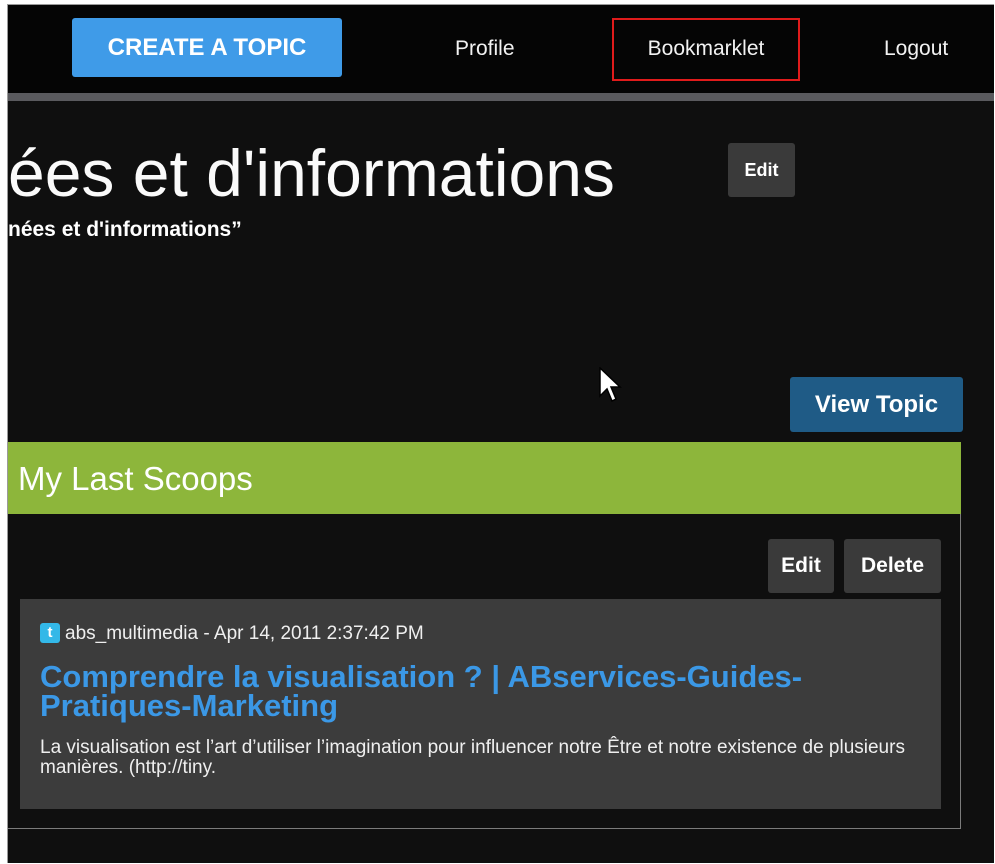  What do you see at coordinates (207, 47) in the screenshot?
I see `create-topic-button: CREATE A TOPIC` at bounding box center [207, 47].